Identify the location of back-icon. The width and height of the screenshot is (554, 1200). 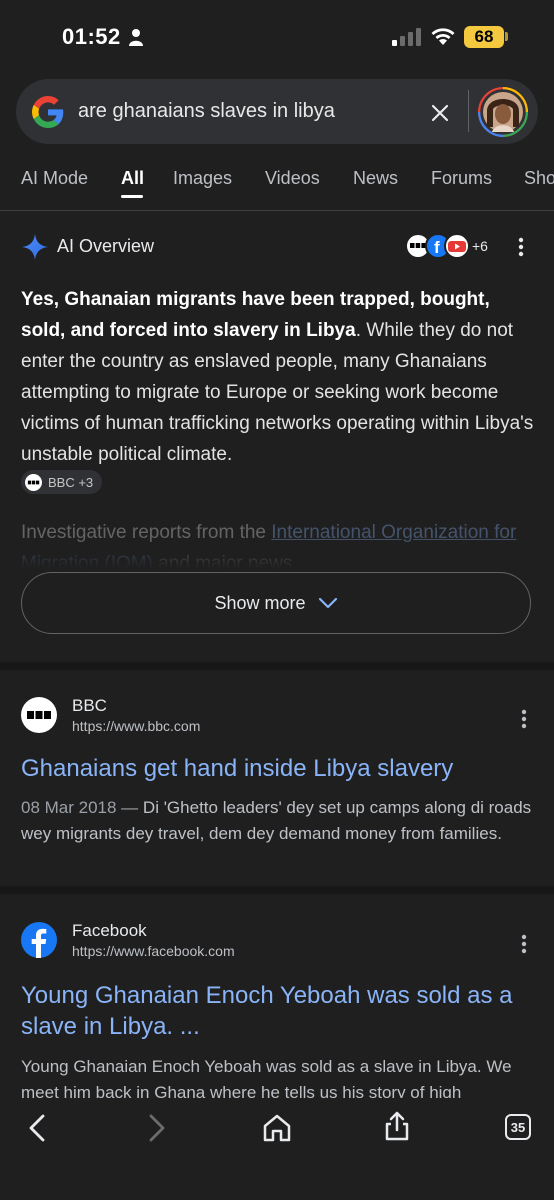
(38, 1128).